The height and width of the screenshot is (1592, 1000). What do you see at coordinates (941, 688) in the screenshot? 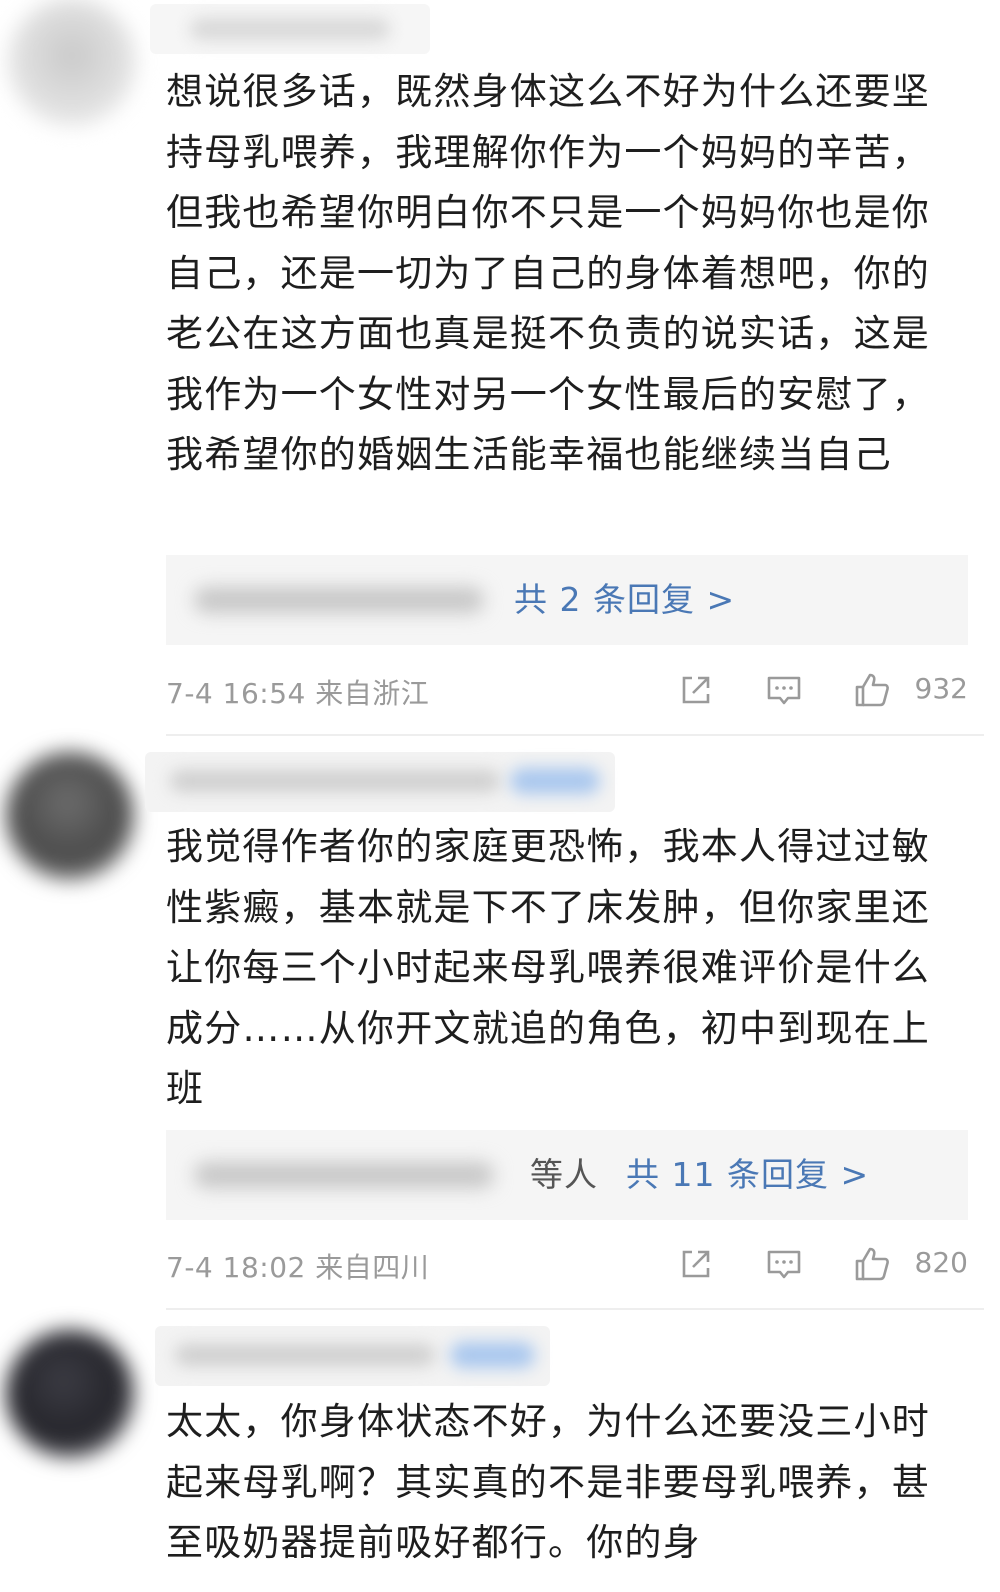
I see `like-count: 932` at bounding box center [941, 688].